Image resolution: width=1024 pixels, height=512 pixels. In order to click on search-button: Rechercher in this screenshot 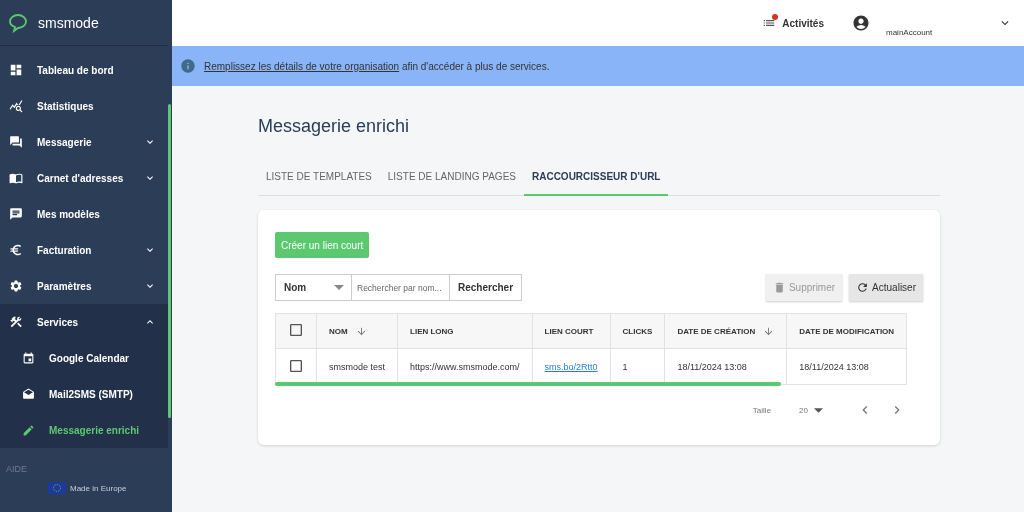, I will do `click(486, 287)`.